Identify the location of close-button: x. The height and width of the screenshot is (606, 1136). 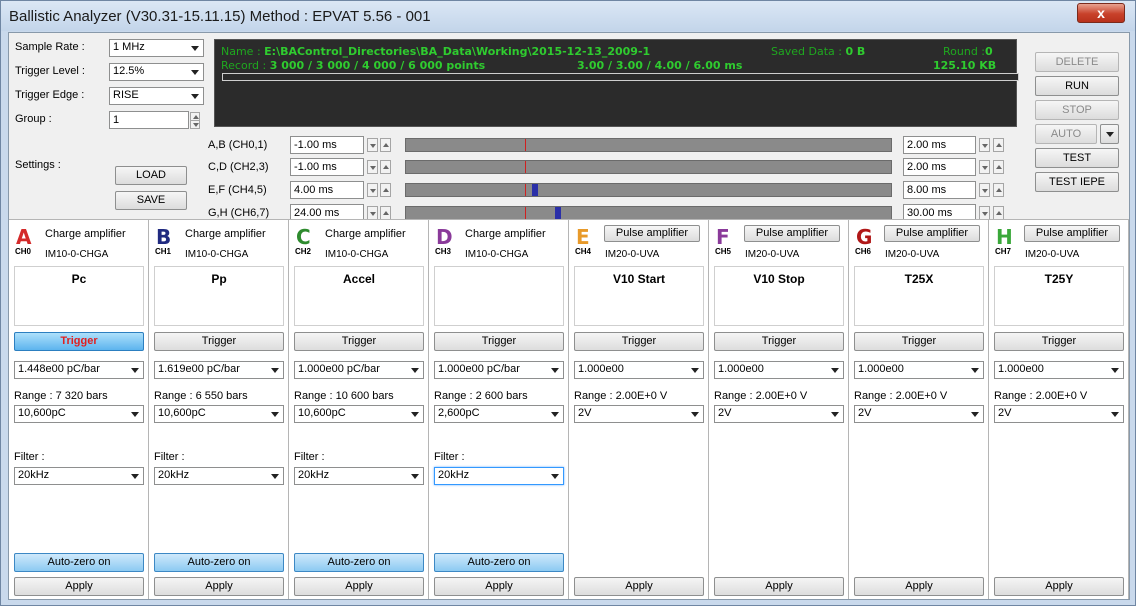
(1101, 13).